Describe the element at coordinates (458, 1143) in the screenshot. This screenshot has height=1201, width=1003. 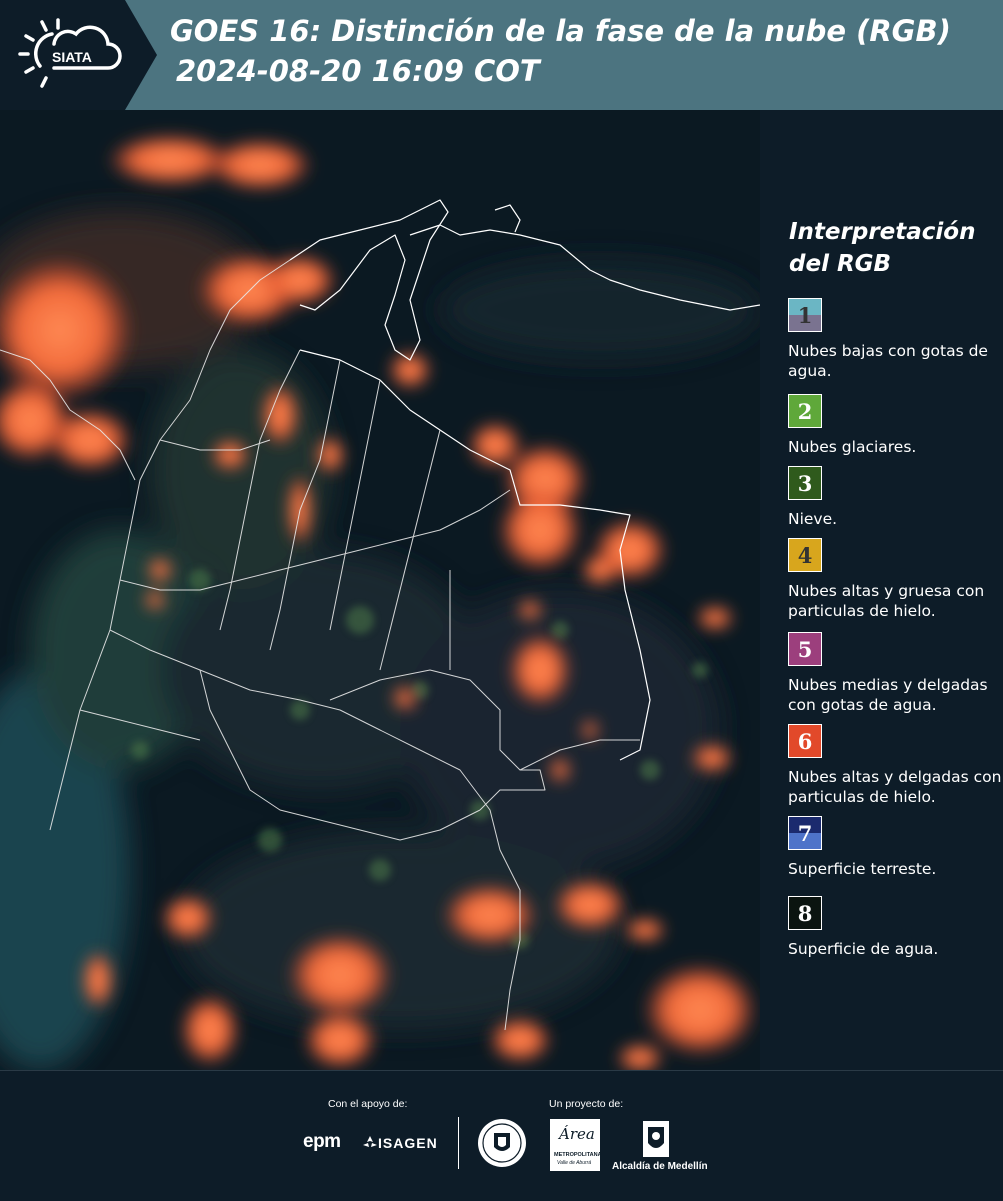
I see `footer-divider` at that location.